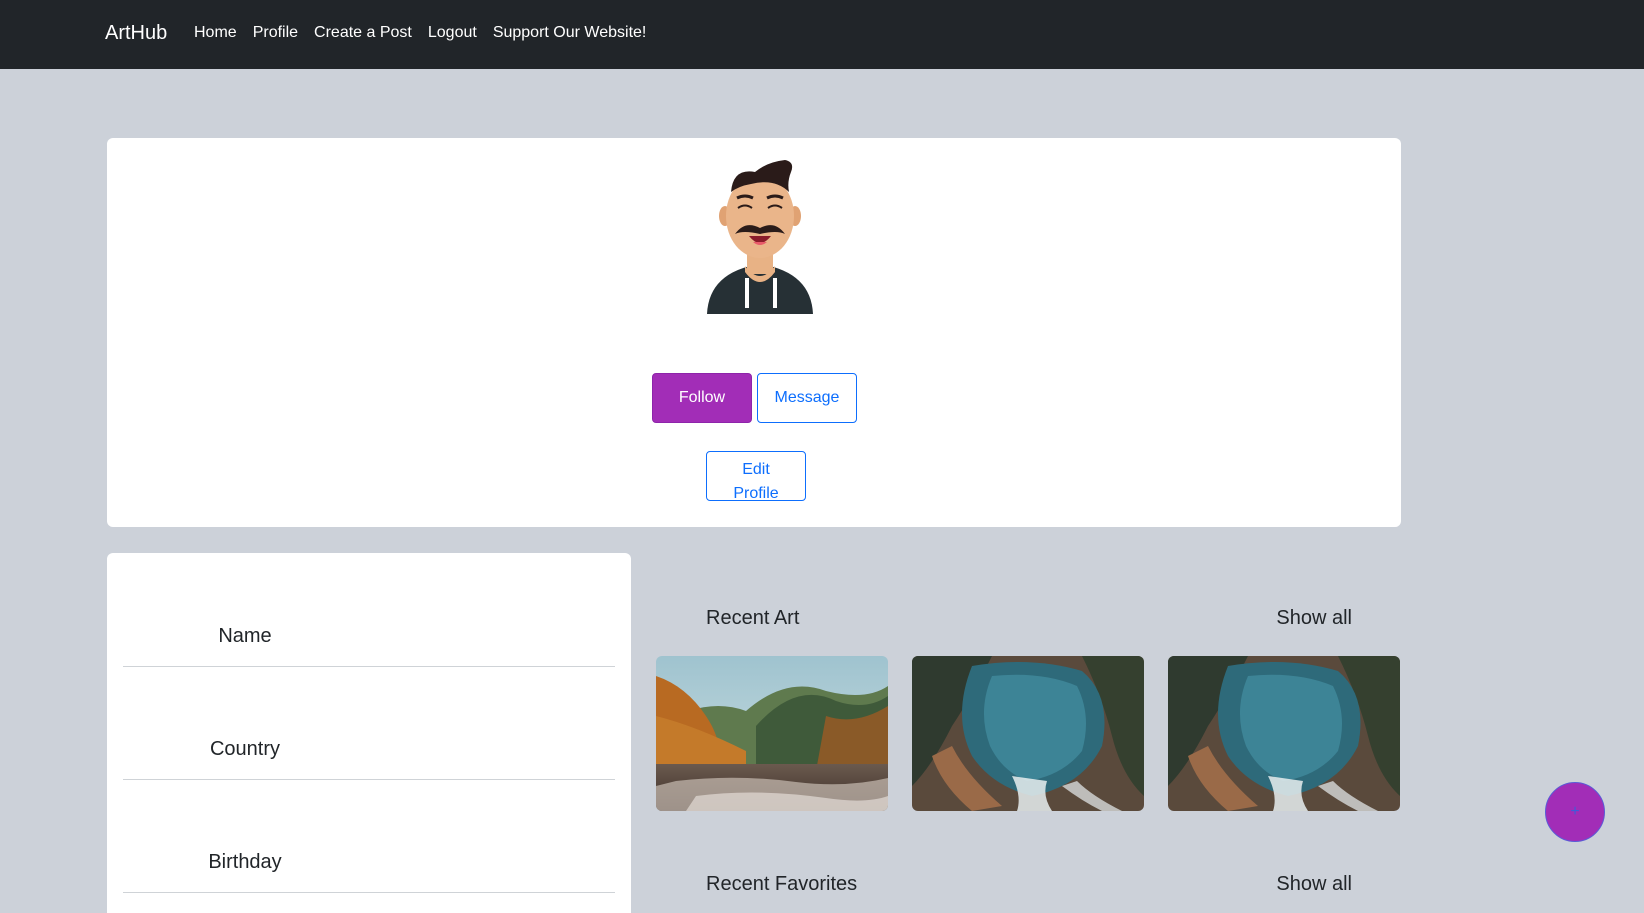  What do you see at coordinates (245, 636) in the screenshot?
I see `info-label-name: Name` at bounding box center [245, 636].